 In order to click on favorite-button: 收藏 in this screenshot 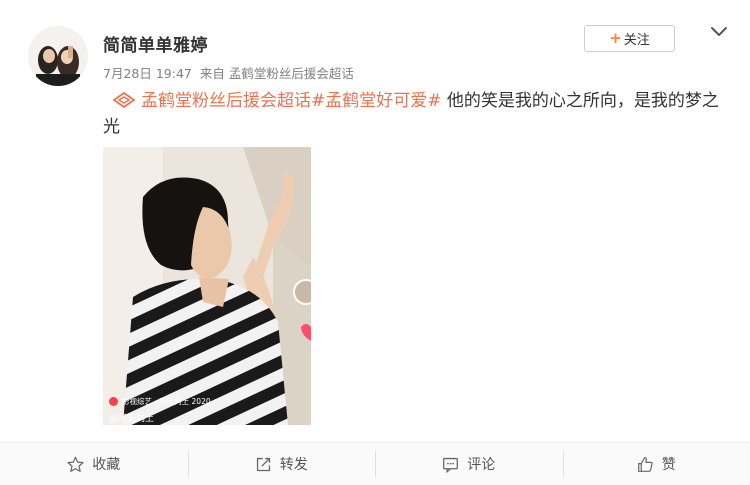, I will do `click(94, 464)`.